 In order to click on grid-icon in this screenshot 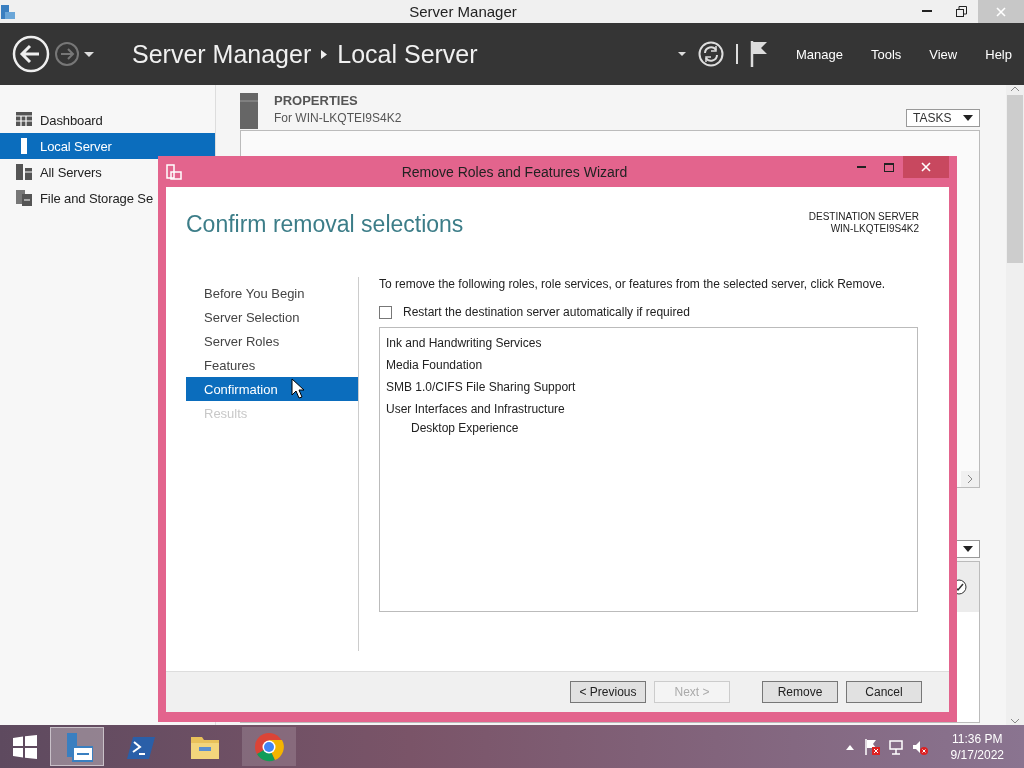, I will do `click(24, 120)`.